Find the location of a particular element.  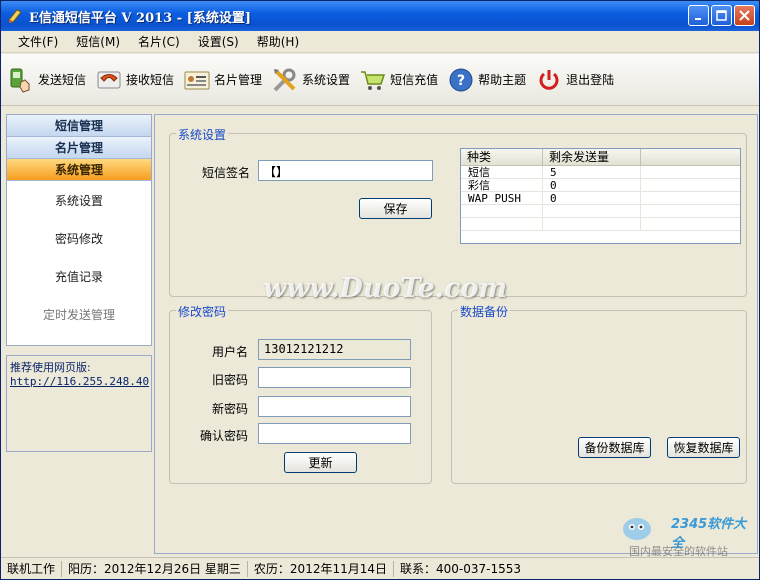

status-mode: 联机工作 is located at coordinates (32, 568).